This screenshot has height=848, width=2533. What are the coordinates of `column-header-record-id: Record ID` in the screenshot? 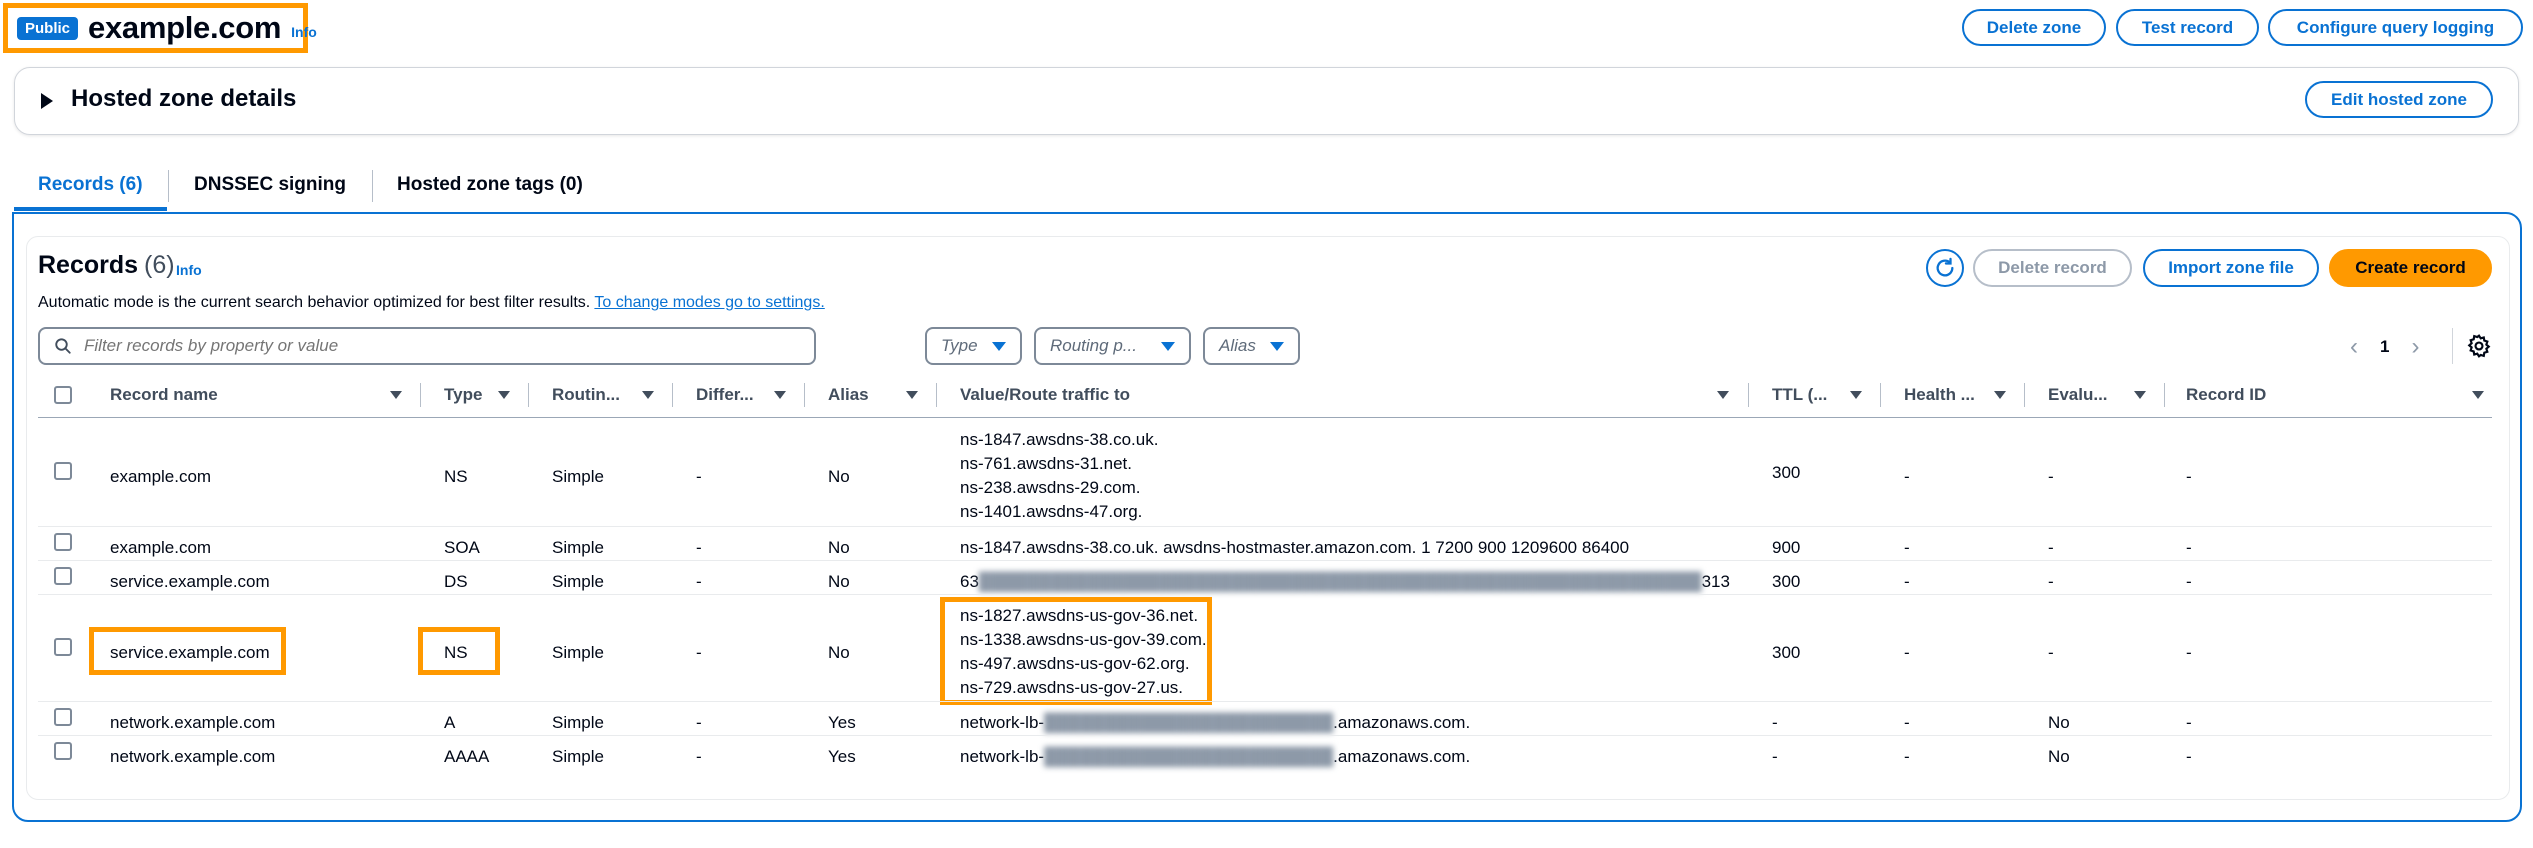 It's located at (2226, 395).